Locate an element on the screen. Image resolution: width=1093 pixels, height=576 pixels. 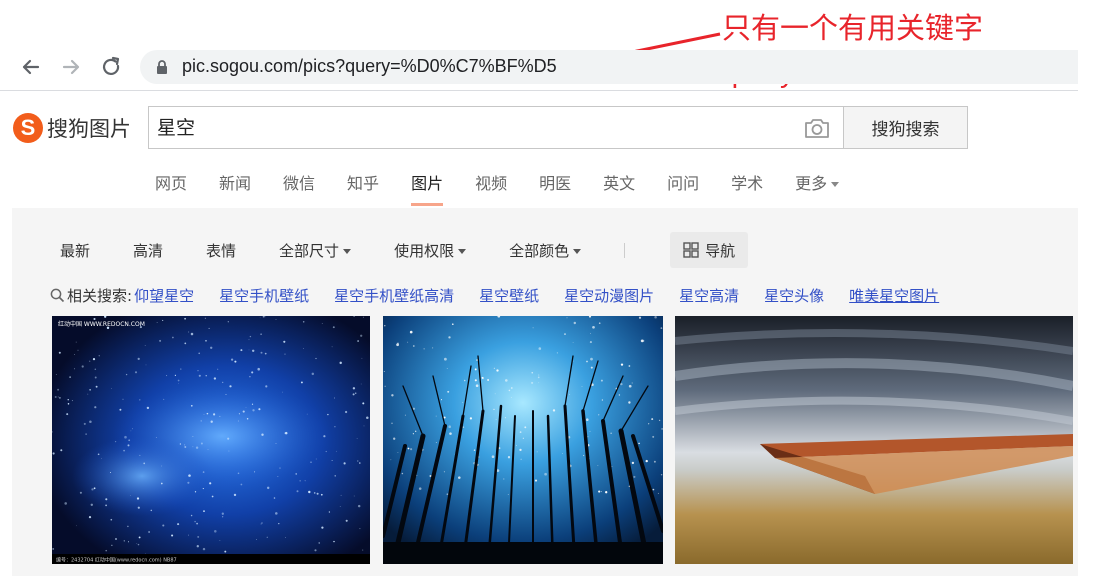
sogou-logo-mark: S is located at coordinates (28, 128).